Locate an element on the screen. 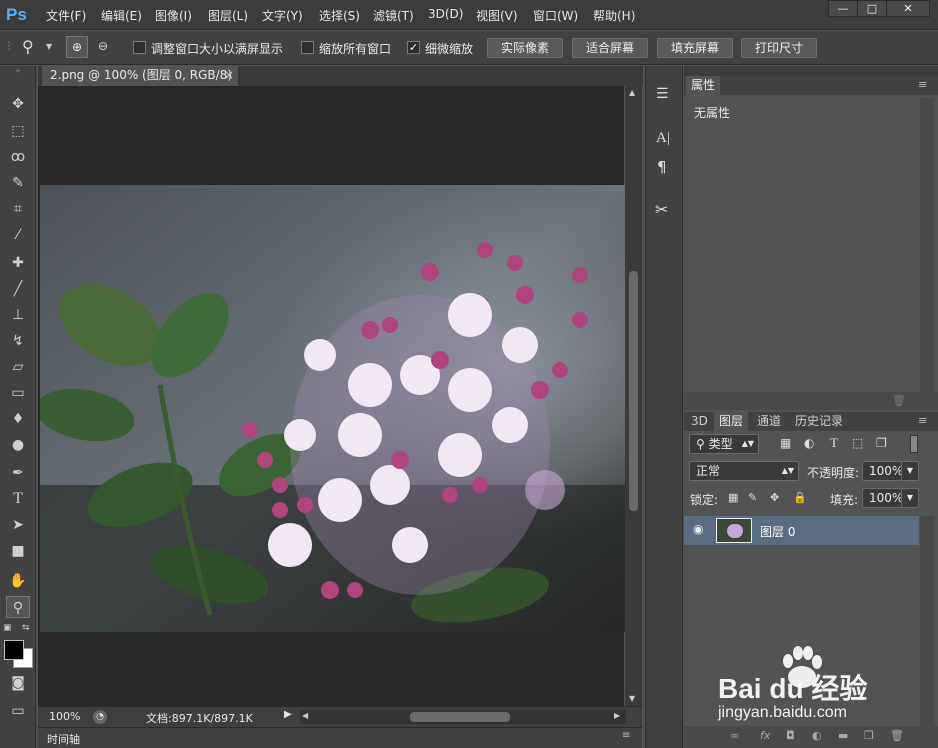 The width and height of the screenshot is (938, 748). adjustment-layer-icon: ◐ is located at coordinates (817, 735).